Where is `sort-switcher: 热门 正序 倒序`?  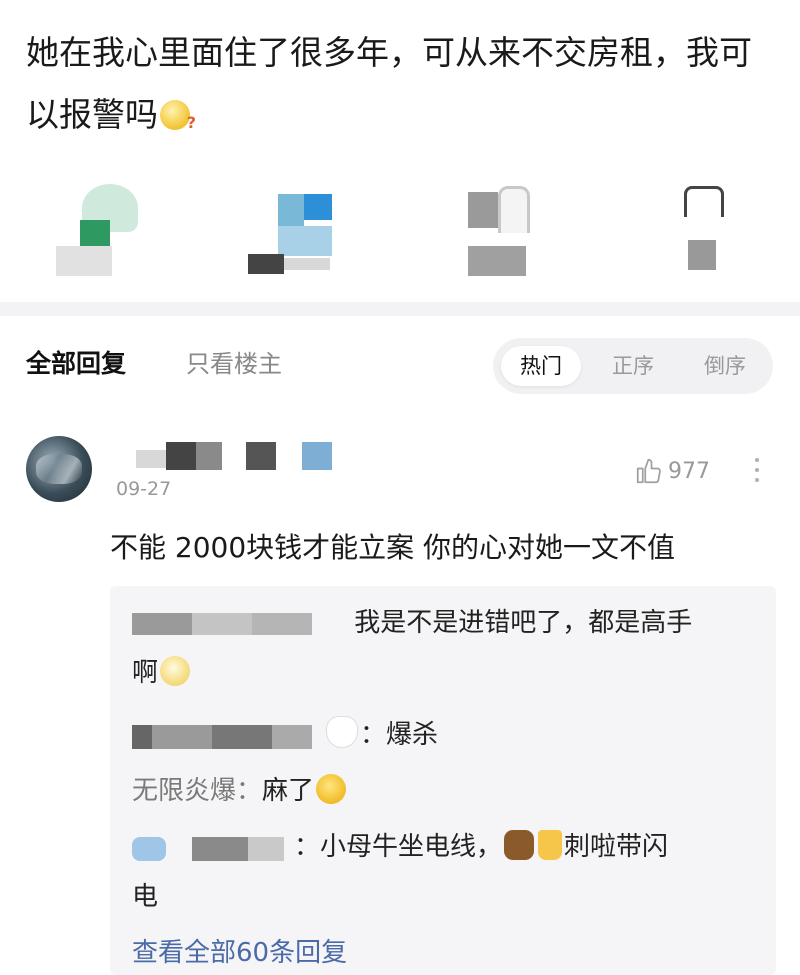
sort-switcher: 热门 正序 倒序 is located at coordinates (633, 366).